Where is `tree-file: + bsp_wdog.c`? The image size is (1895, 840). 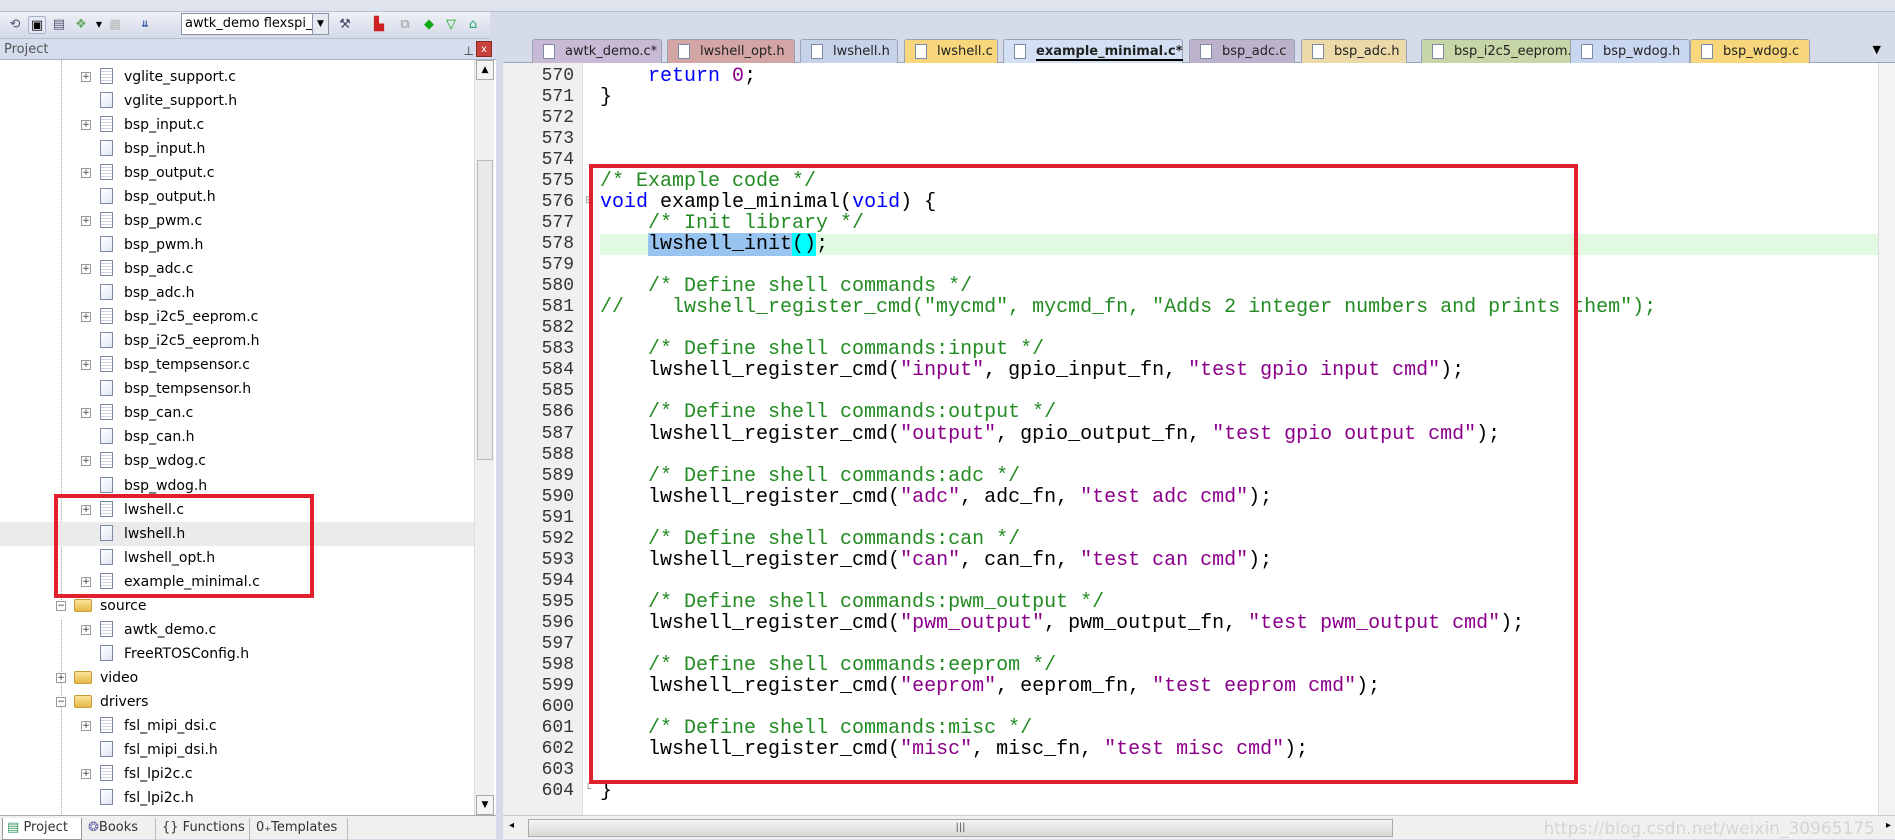 tree-file: + bsp_wdog.c is located at coordinates (237, 461).